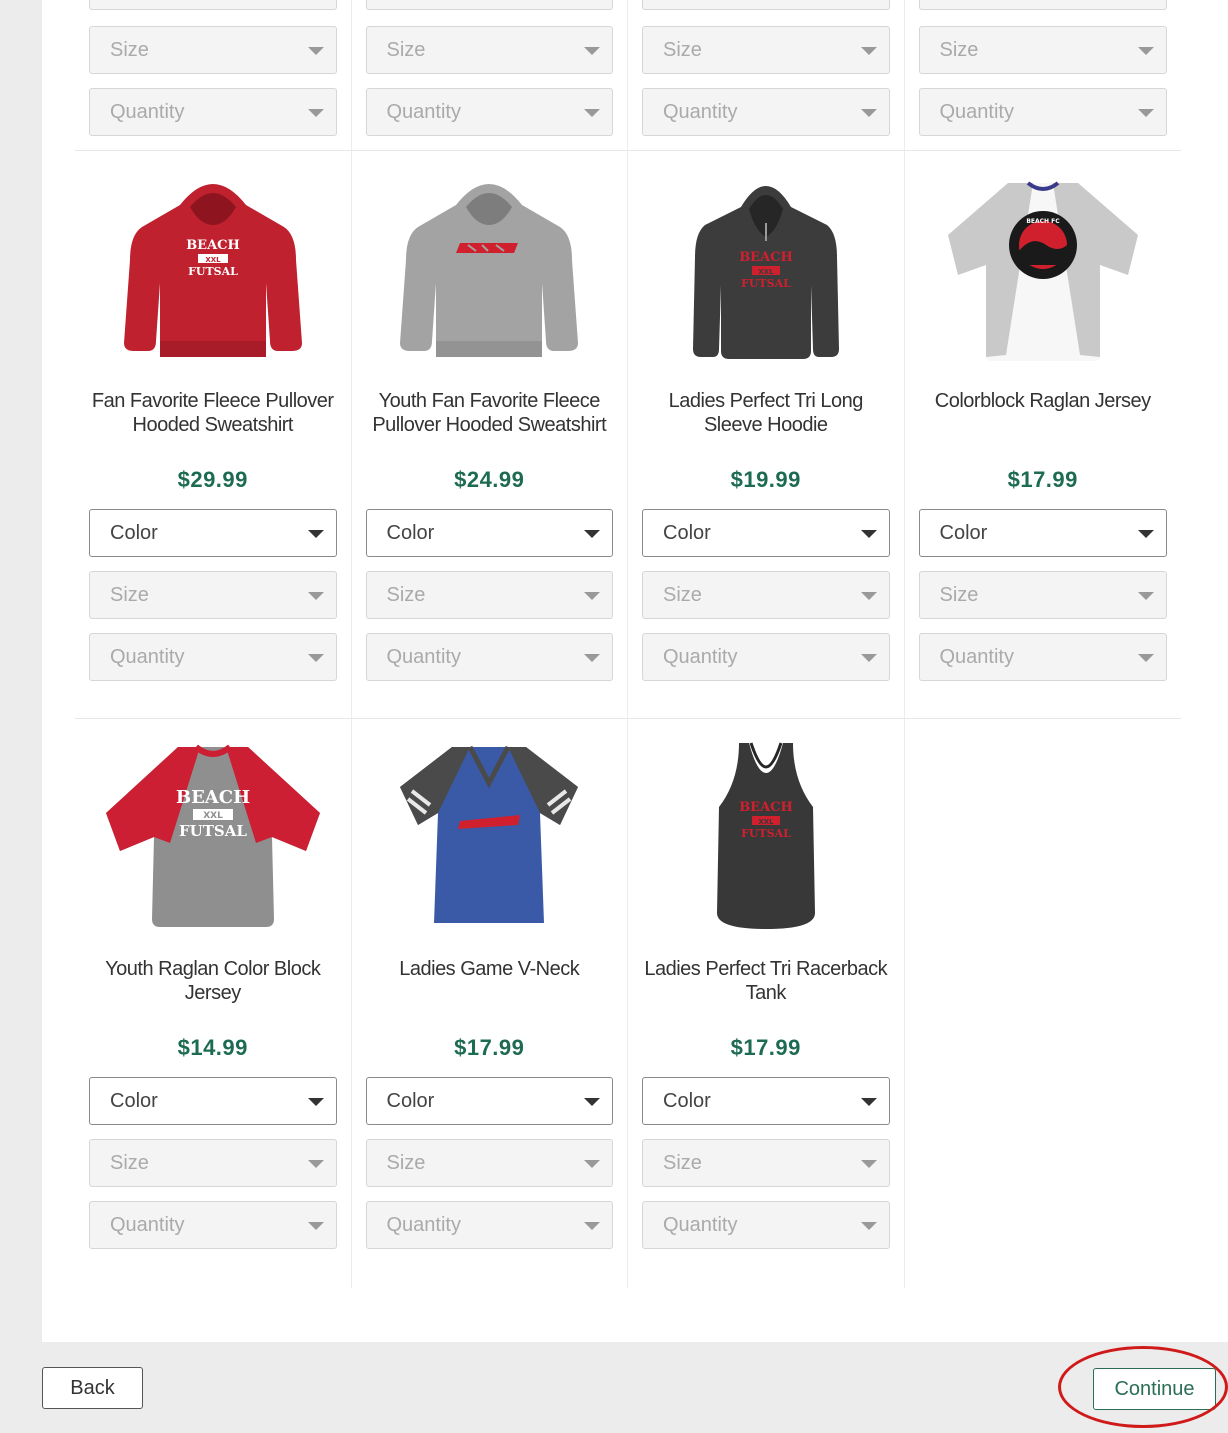 The height and width of the screenshot is (1433, 1228). What do you see at coordinates (212, 835) in the screenshot?
I see `youth-raglan-image: BEACH XXL FUTSAL` at bounding box center [212, 835].